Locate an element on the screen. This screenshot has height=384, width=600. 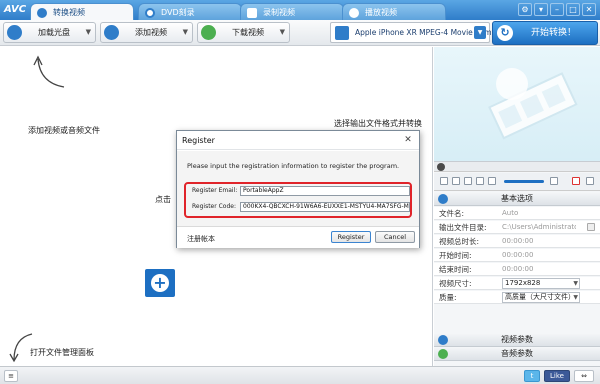
add-file-button: + is located at coordinates (160, 283).